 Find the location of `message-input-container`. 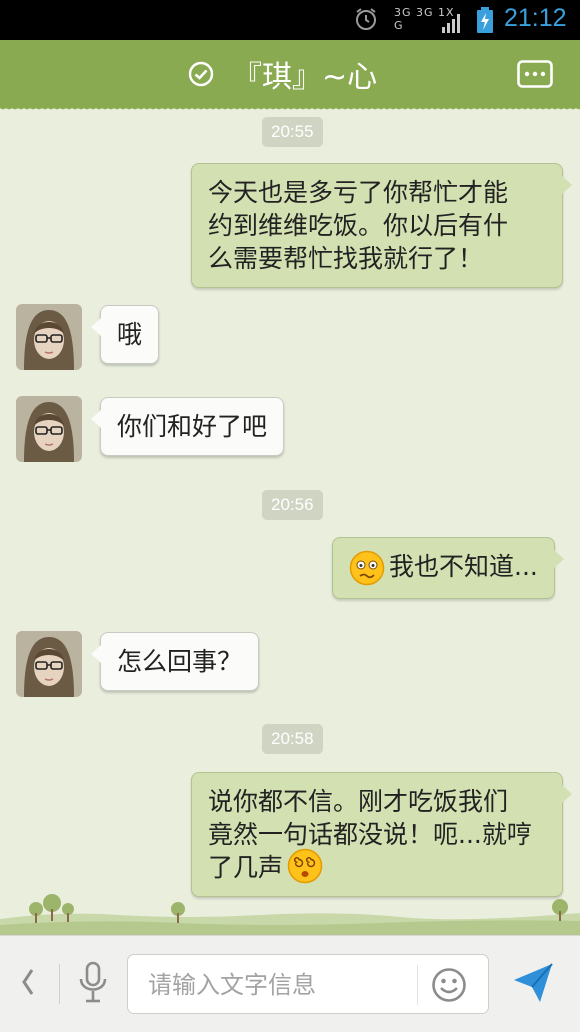

message-input-container is located at coordinates (308, 984).